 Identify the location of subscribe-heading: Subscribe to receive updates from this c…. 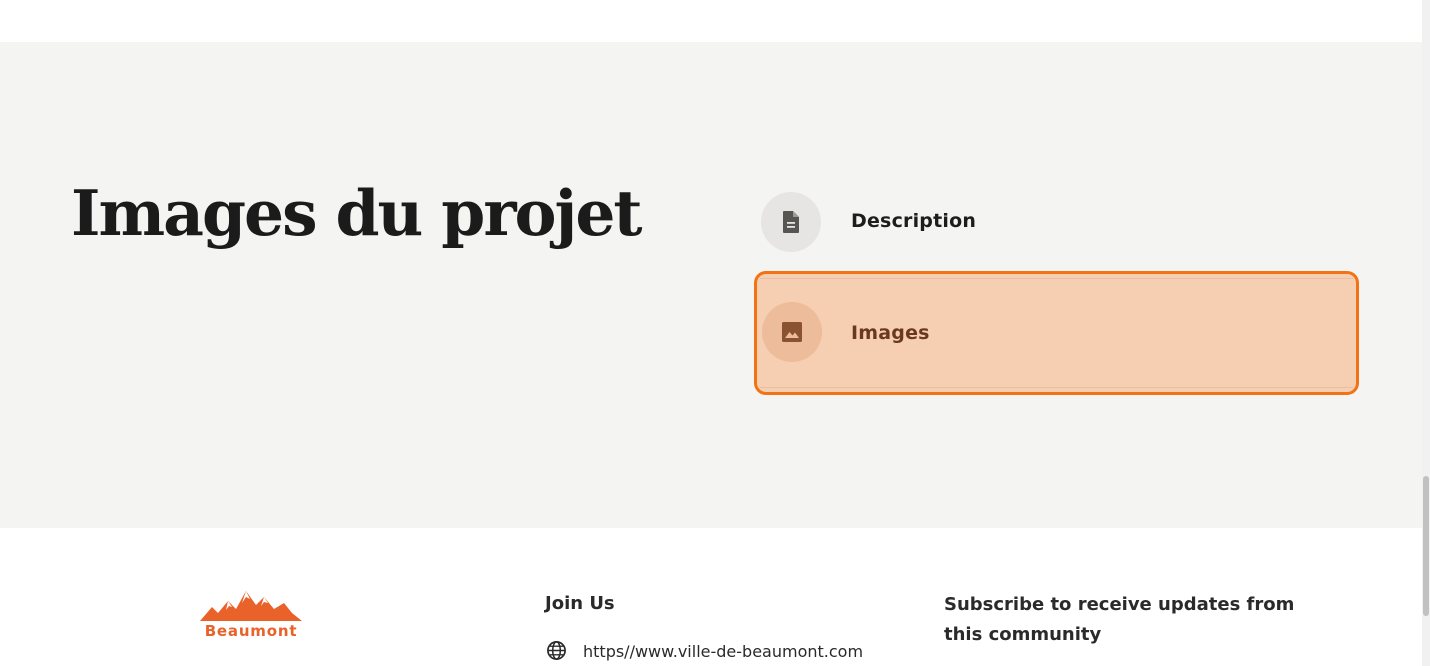
(1119, 619).